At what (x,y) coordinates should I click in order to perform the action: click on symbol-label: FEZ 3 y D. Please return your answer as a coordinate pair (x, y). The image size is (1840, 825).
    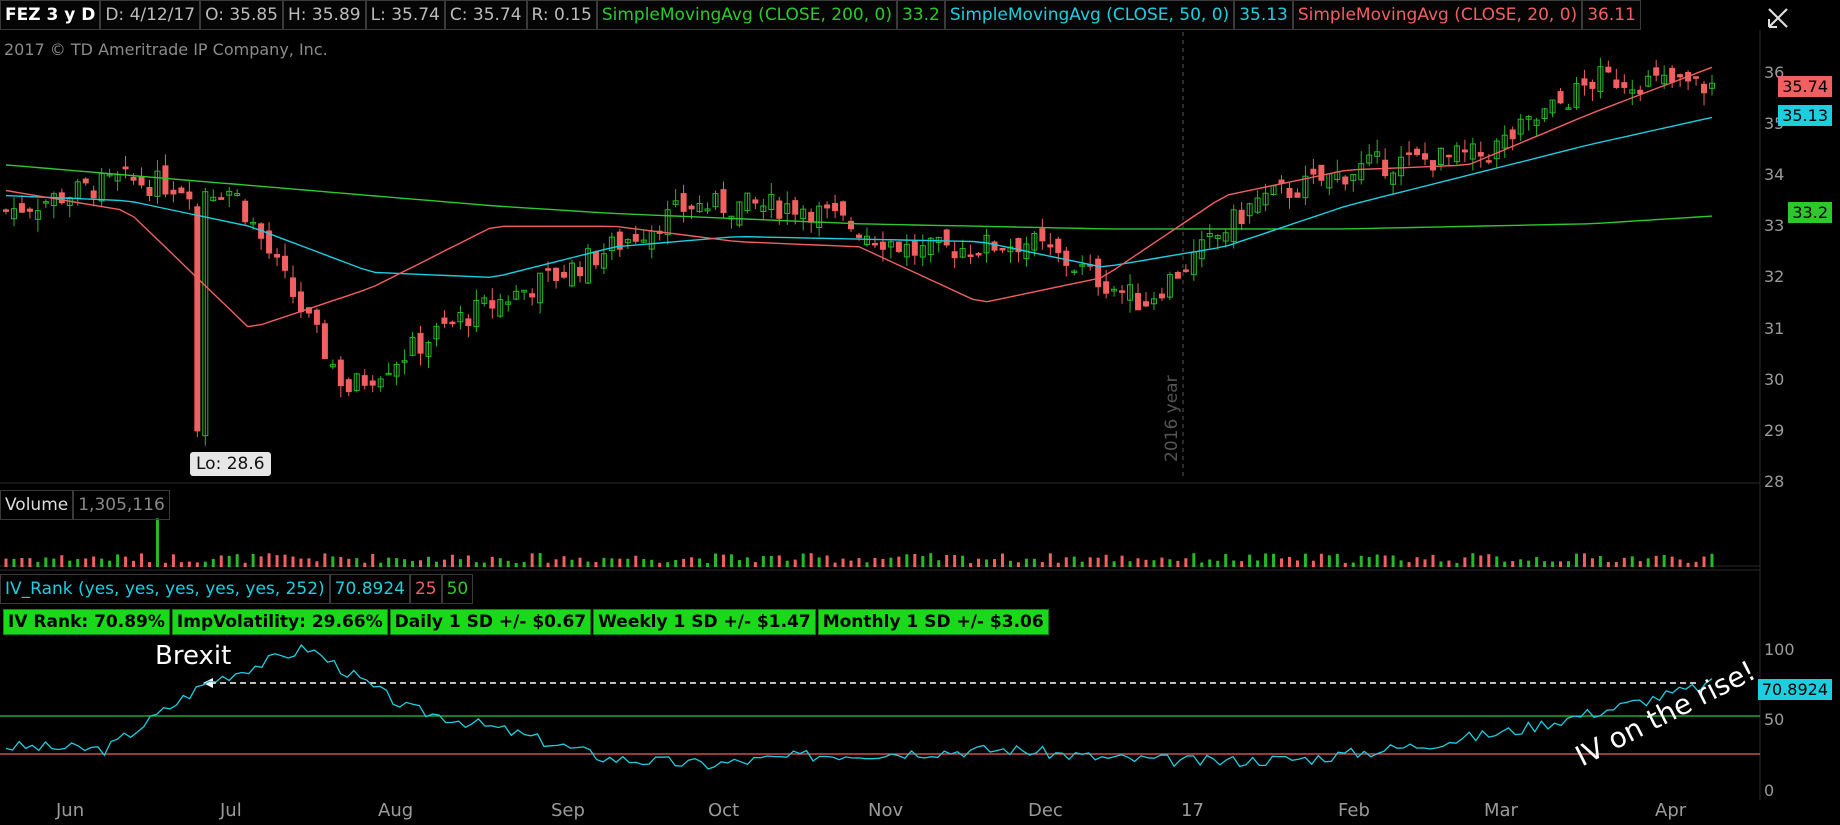
    Looking at the image, I should click on (50, 15).